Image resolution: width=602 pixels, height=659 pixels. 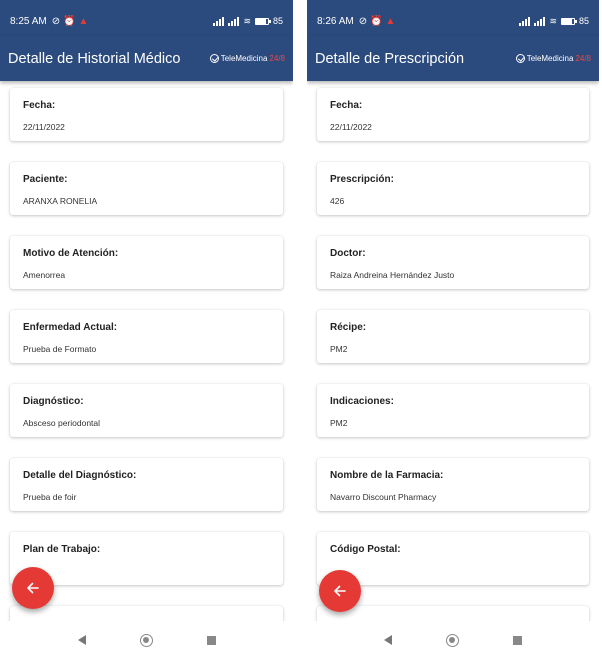 What do you see at coordinates (146, 262) in the screenshot?
I see `detail-card-motivo: Motivo de Atención: Amenorrea` at bounding box center [146, 262].